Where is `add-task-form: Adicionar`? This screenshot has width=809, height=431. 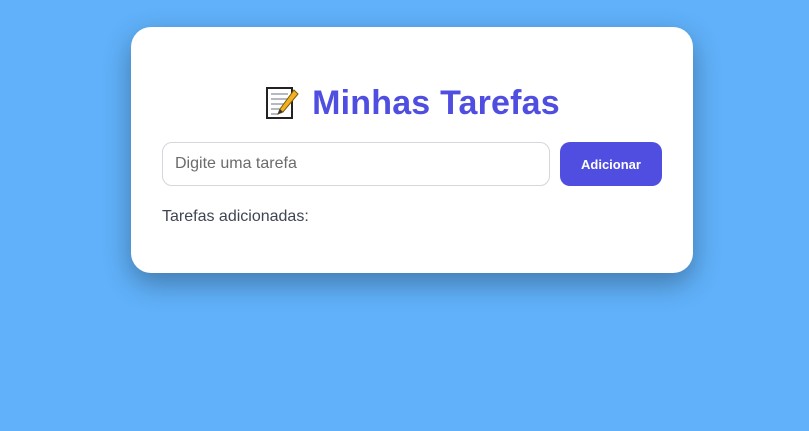 add-task-form: Adicionar is located at coordinates (412, 164).